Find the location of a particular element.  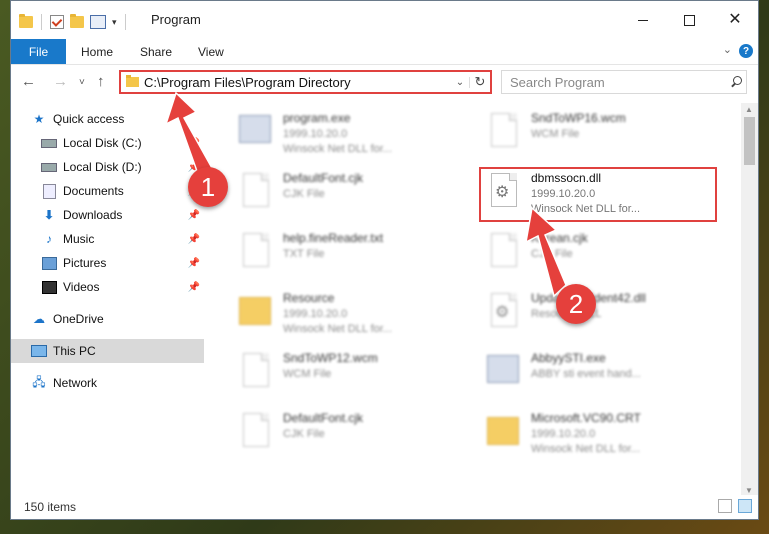

toolbar-divider is located at coordinates (41, 22).